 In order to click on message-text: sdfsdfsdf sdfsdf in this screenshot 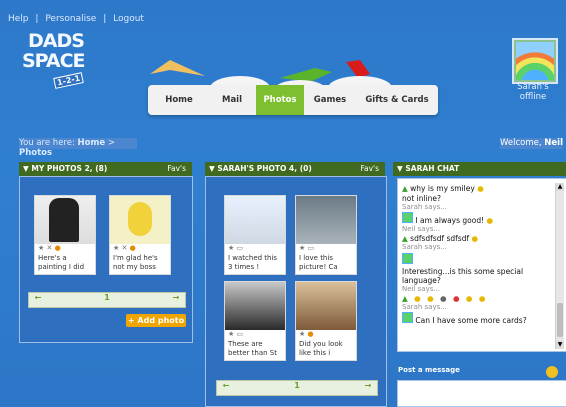, I will do `click(440, 238)`.